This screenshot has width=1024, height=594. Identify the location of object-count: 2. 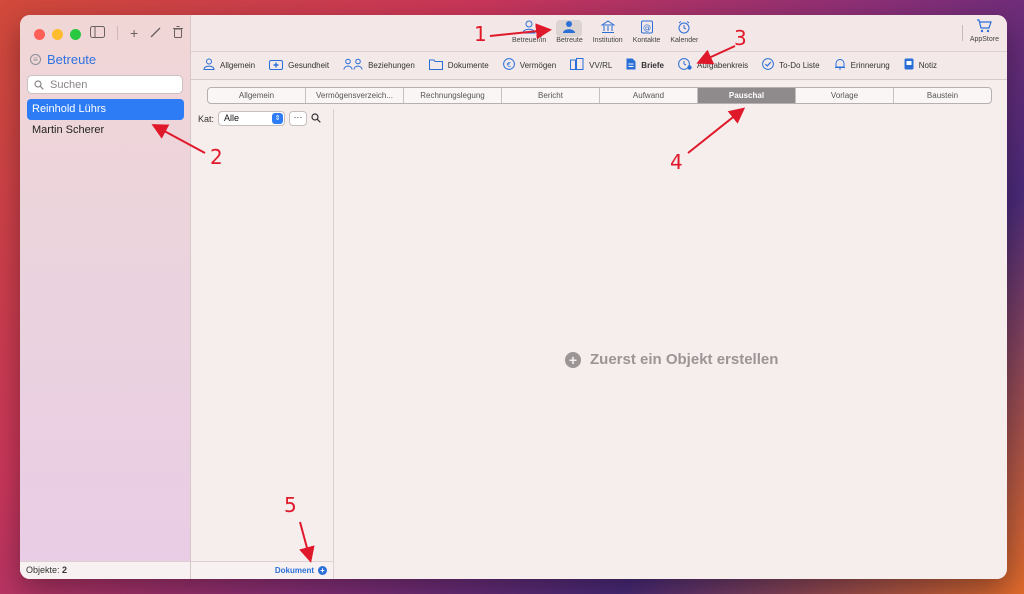
(65, 570).